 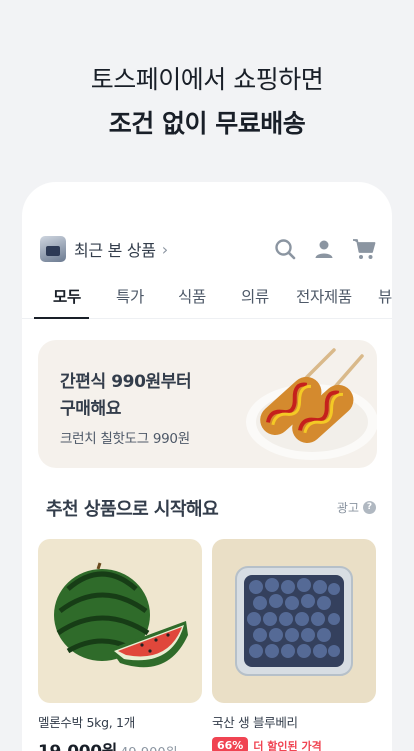 I want to click on search-icon, so click(x=285, y=249).